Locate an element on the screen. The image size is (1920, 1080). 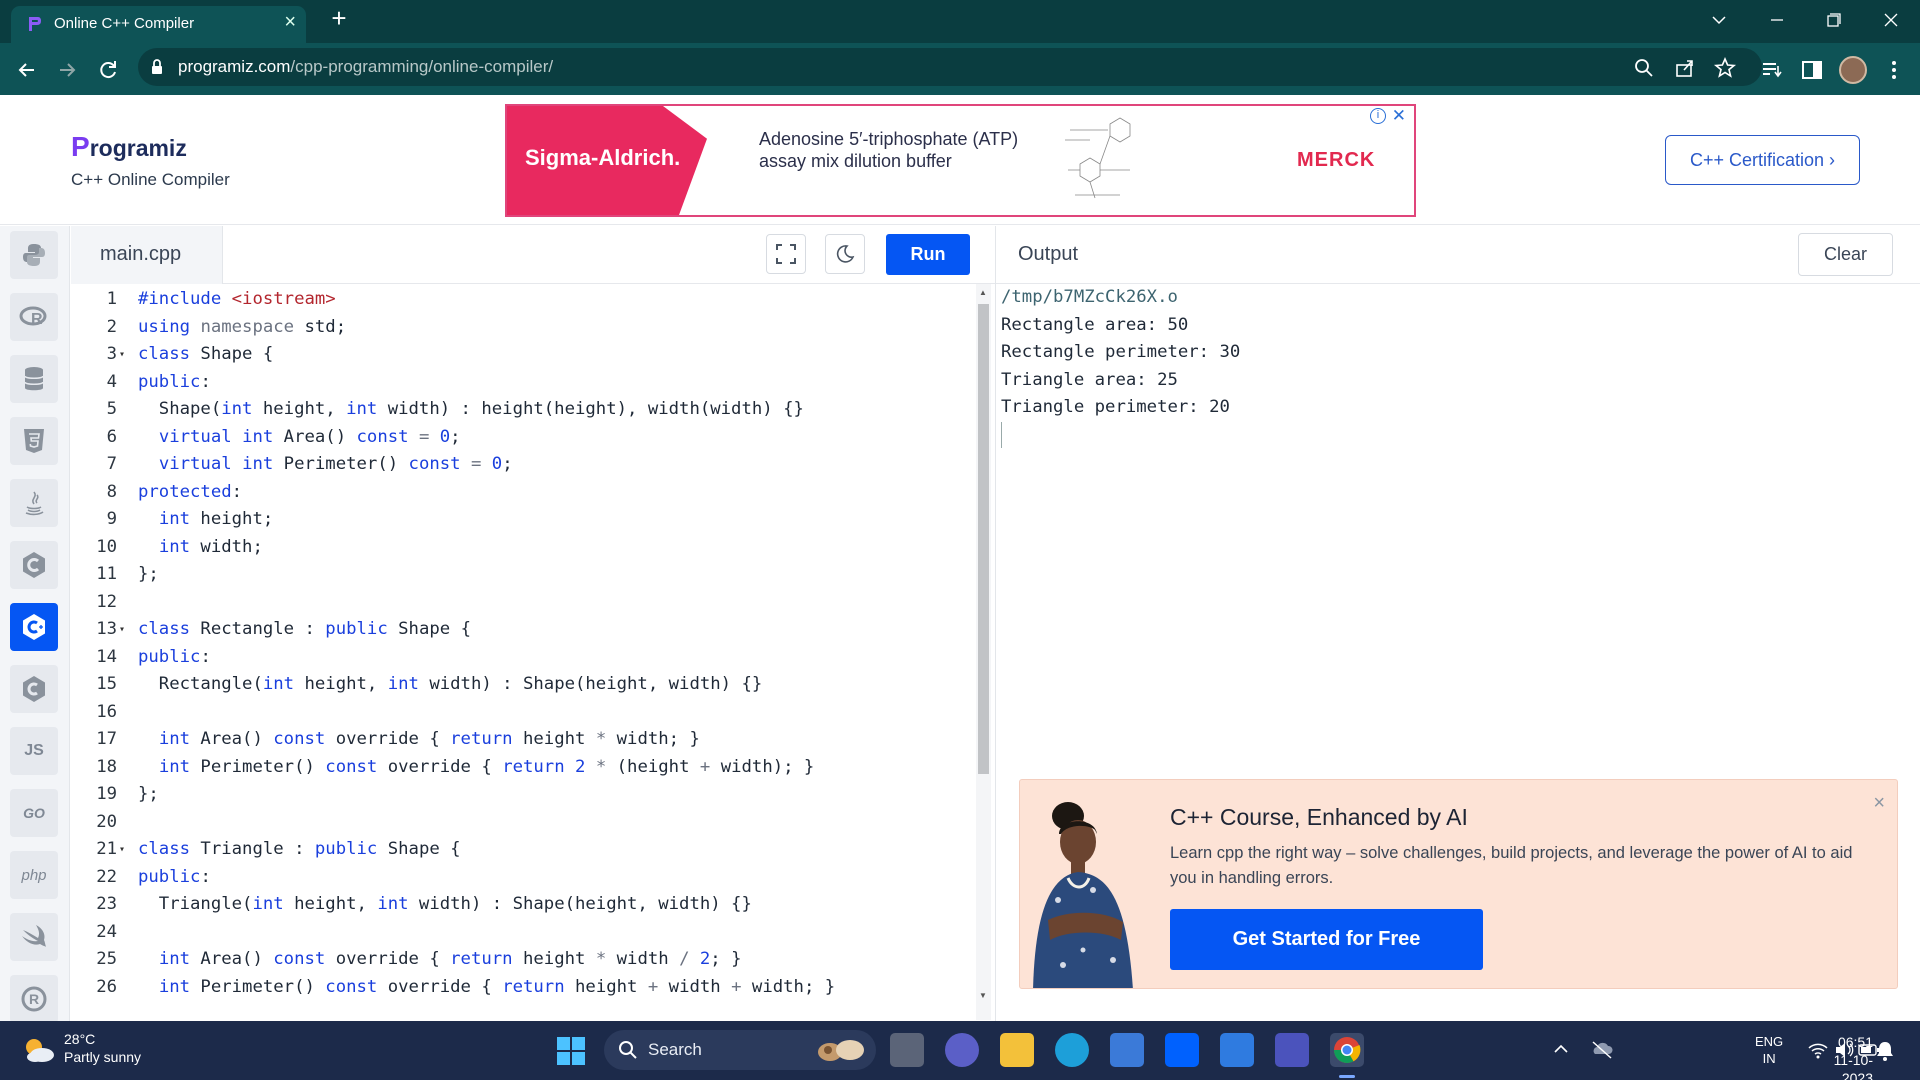
lock-icon is located at coordinates (157, 67).